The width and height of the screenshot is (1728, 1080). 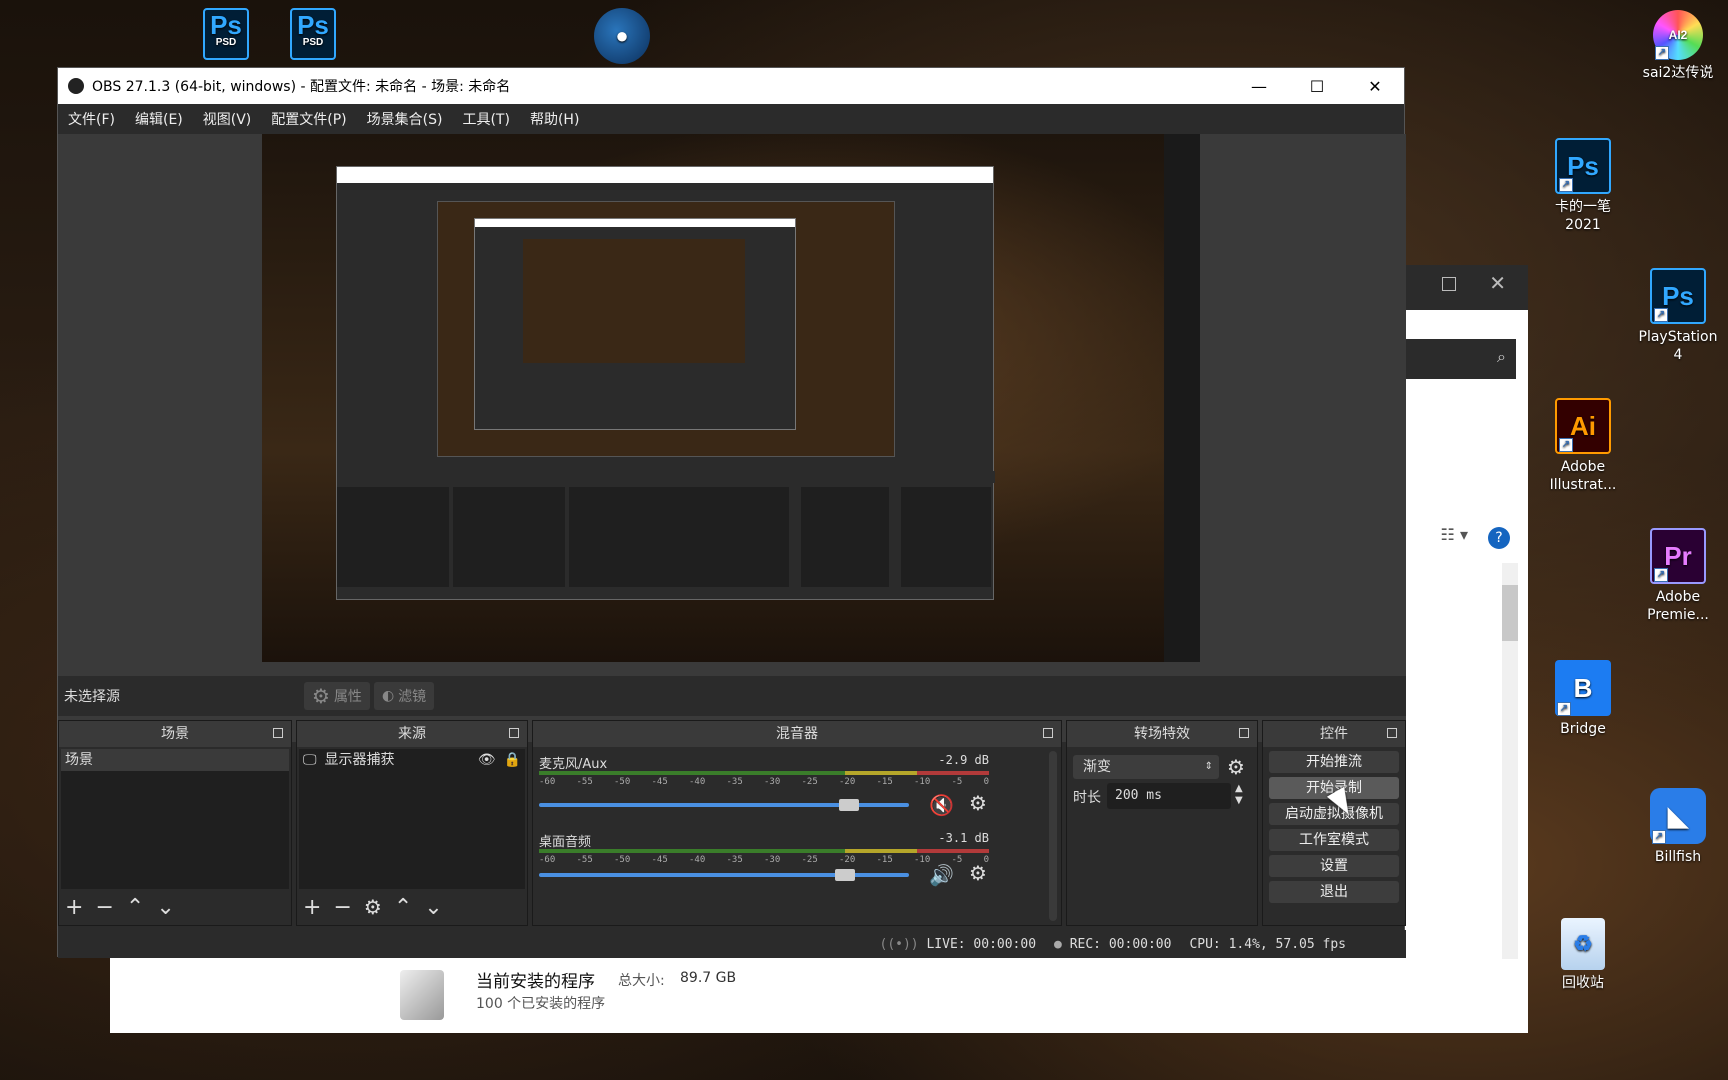 What do you see at coordinates (485, 119) in the screenshot?
I see `menu-tools: 工具(T)` at bounding box center [485, 119].